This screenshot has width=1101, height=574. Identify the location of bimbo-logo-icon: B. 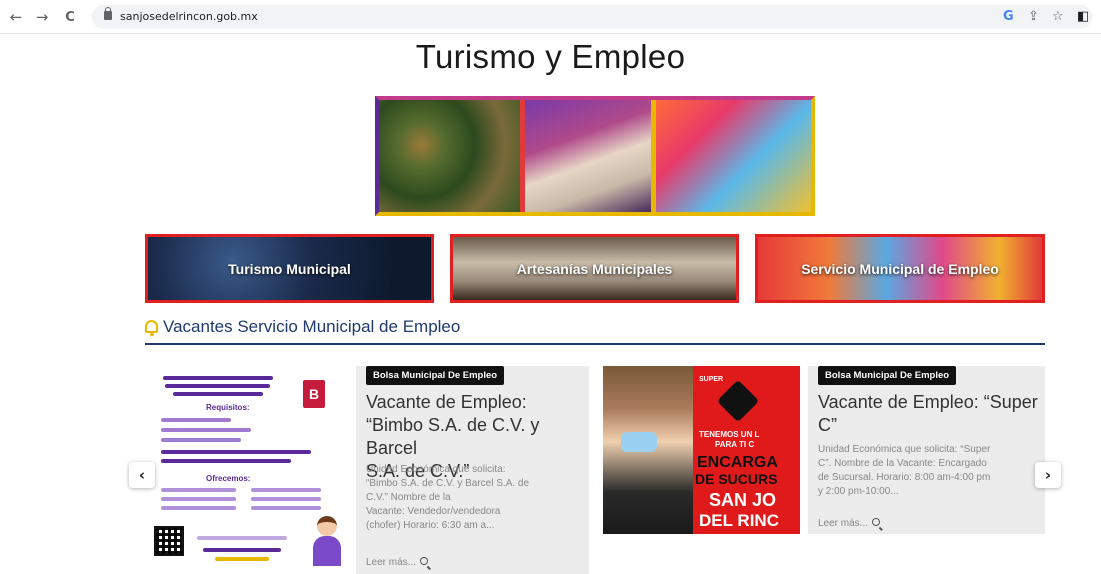
(314, 394).